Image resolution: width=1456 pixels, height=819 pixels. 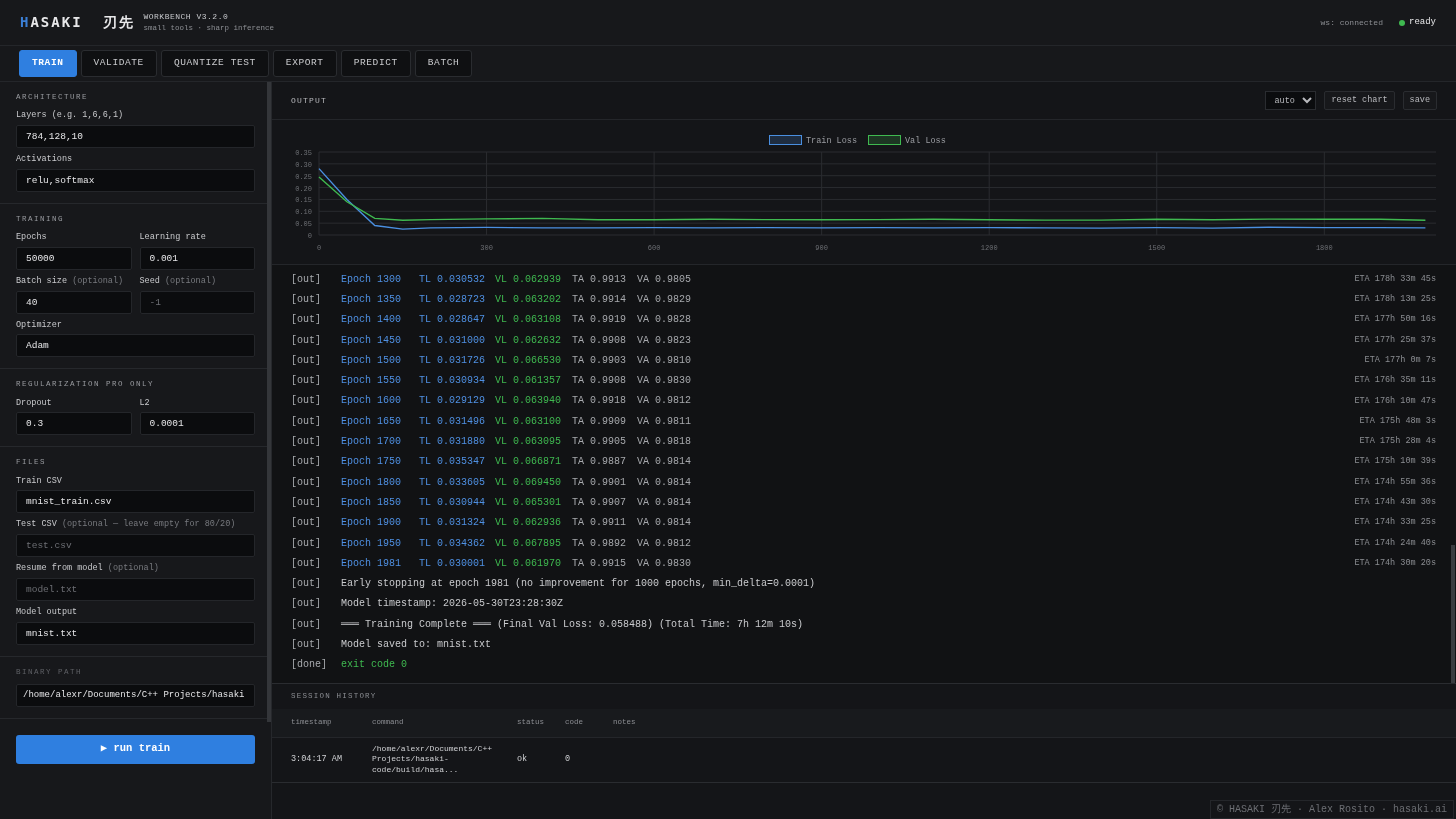 What do you see at coordinates (1395, 543) in the screenshot?
I see `log-eta: ETA 174h 24m 40s` at bounding box center [1395, 543].